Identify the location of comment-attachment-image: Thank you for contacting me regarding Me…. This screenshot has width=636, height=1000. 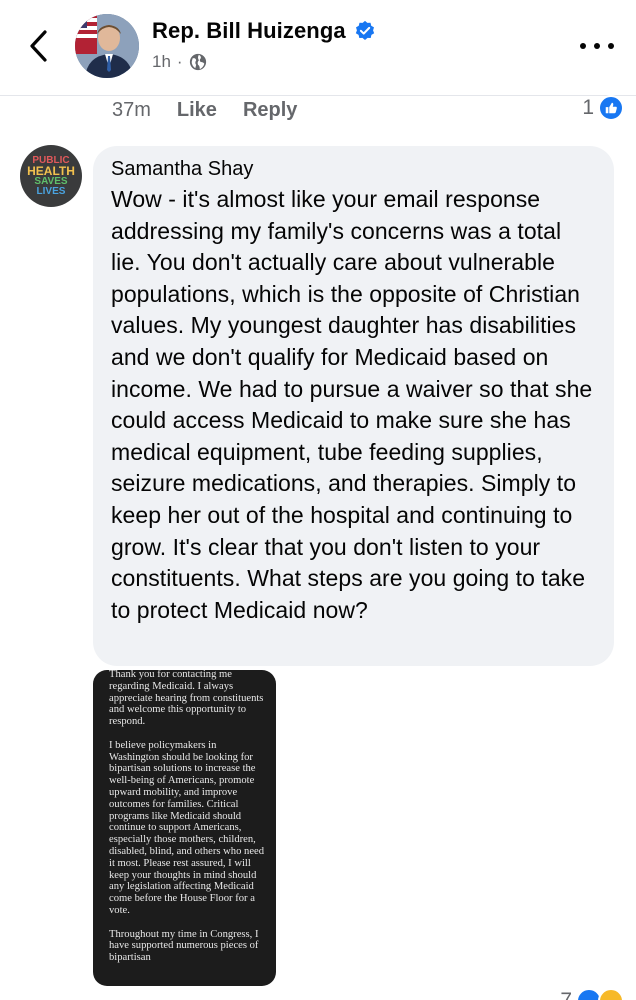
(184, 828).